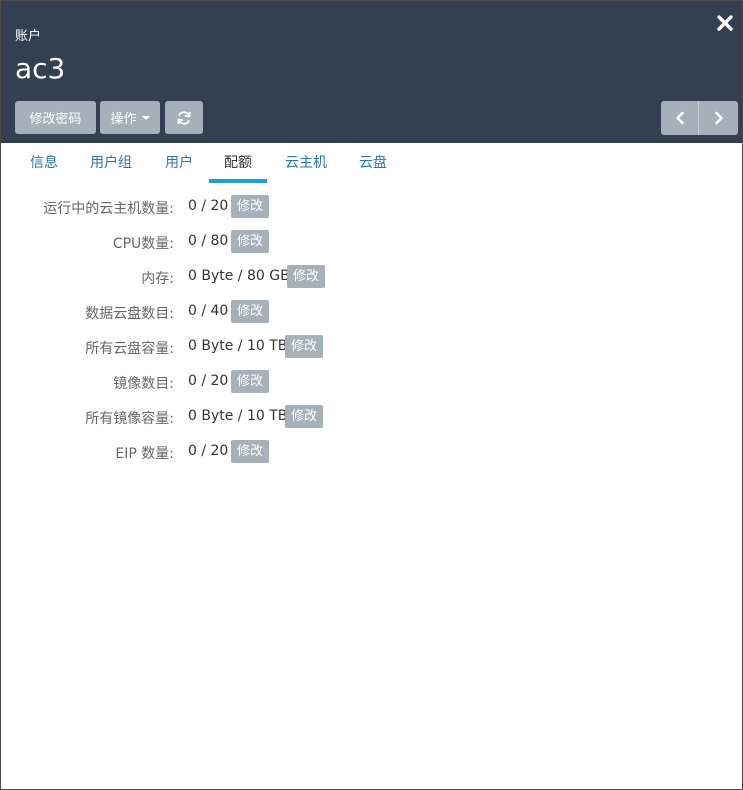  I want to click on prev-next-nav, so click(699, 118).